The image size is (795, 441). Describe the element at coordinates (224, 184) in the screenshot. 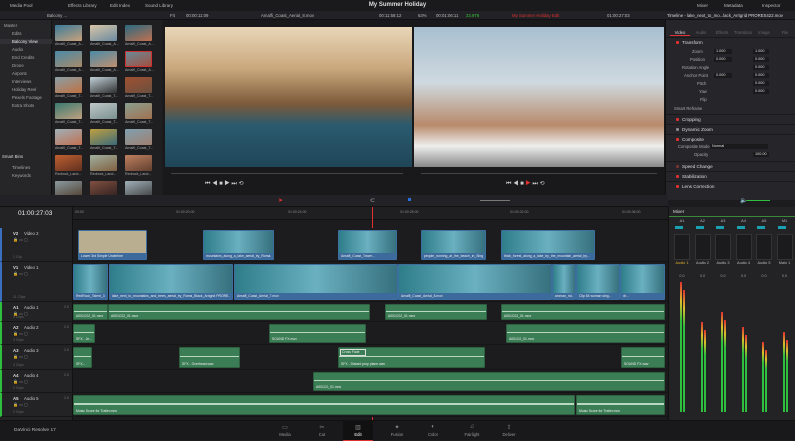

I see `source-transport-controls: ⏮ ◀ ■ ▶ ⏭ ⟲` at that location.